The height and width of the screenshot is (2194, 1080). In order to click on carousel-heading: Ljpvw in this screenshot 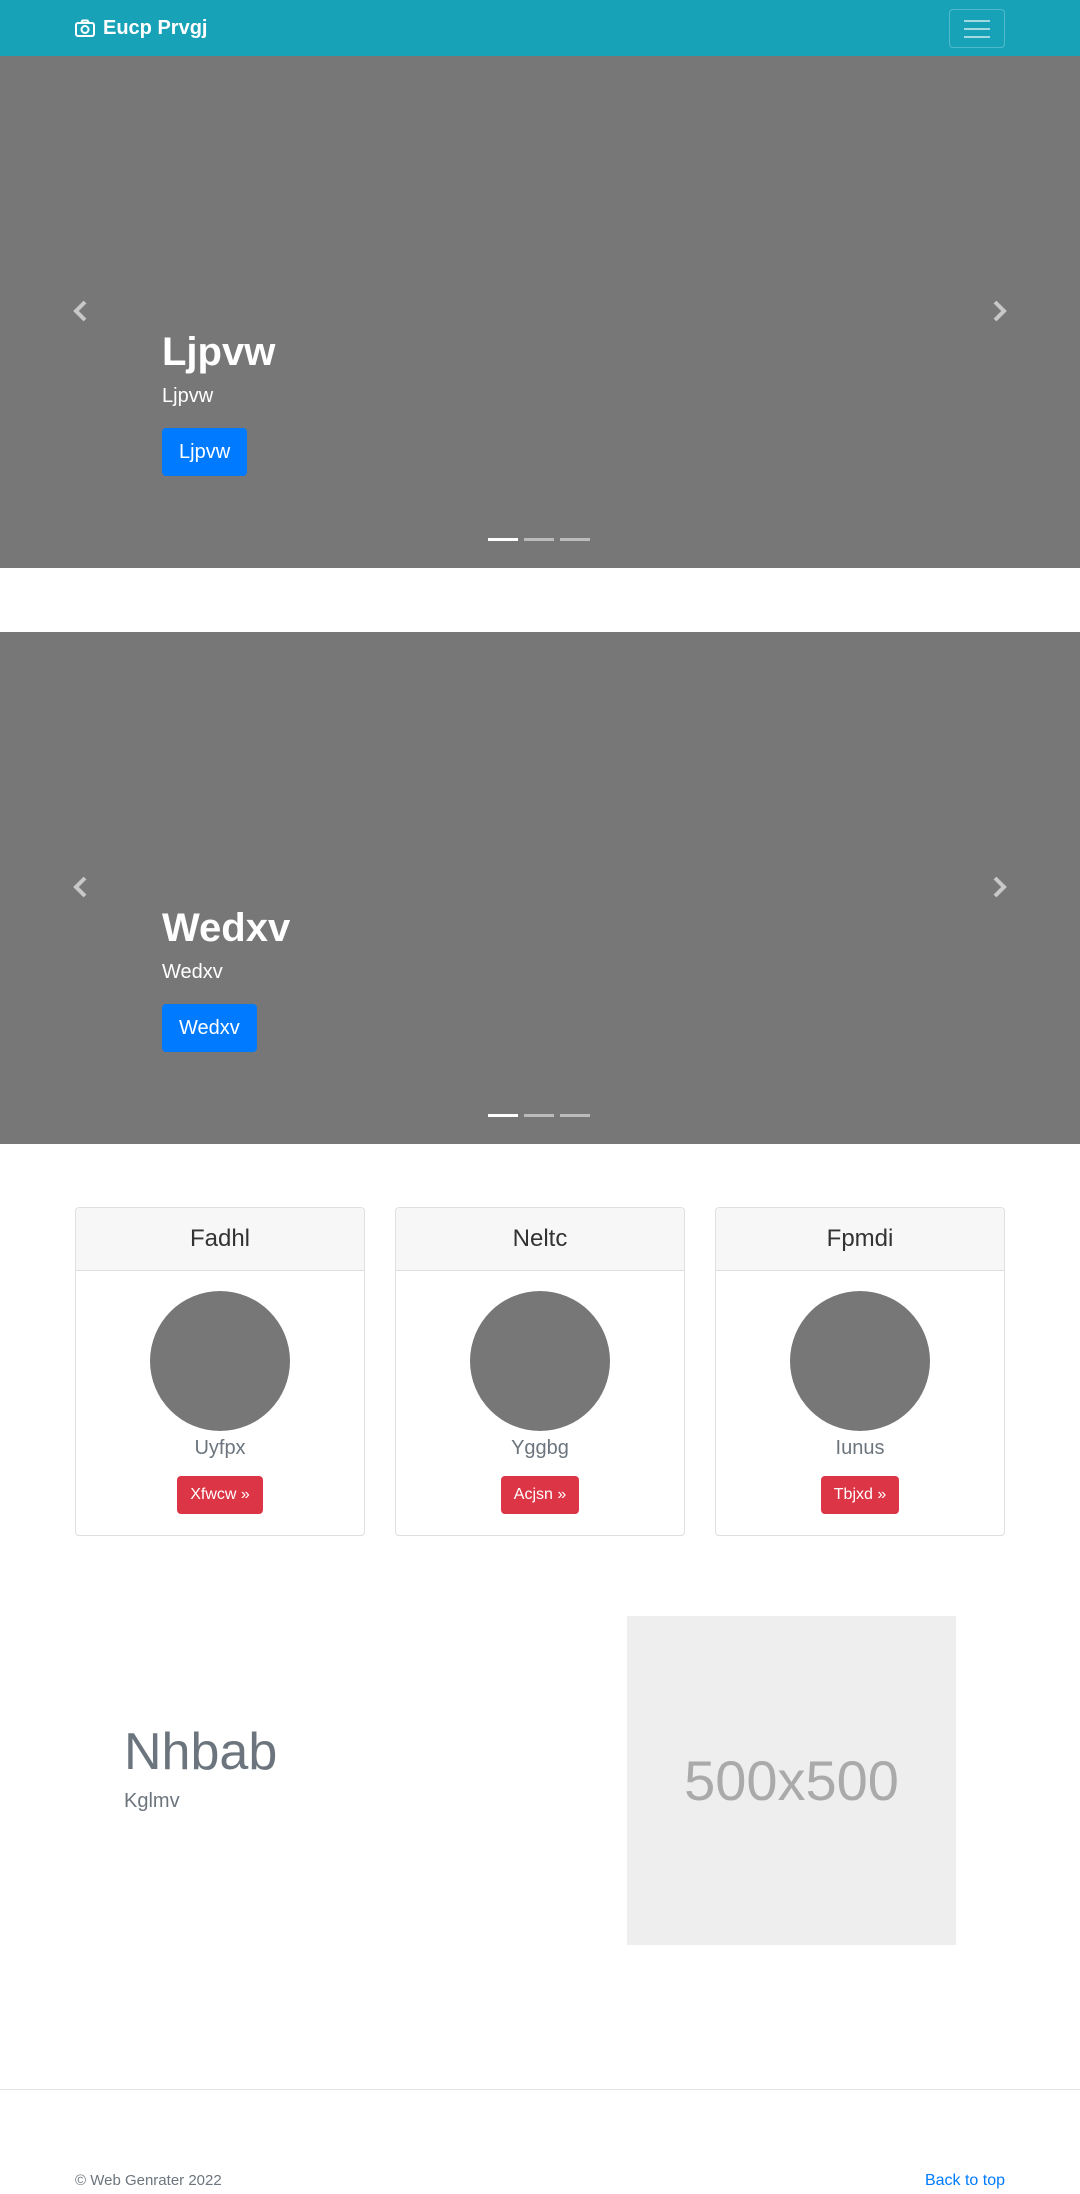, I will do `click(219, 352)`.